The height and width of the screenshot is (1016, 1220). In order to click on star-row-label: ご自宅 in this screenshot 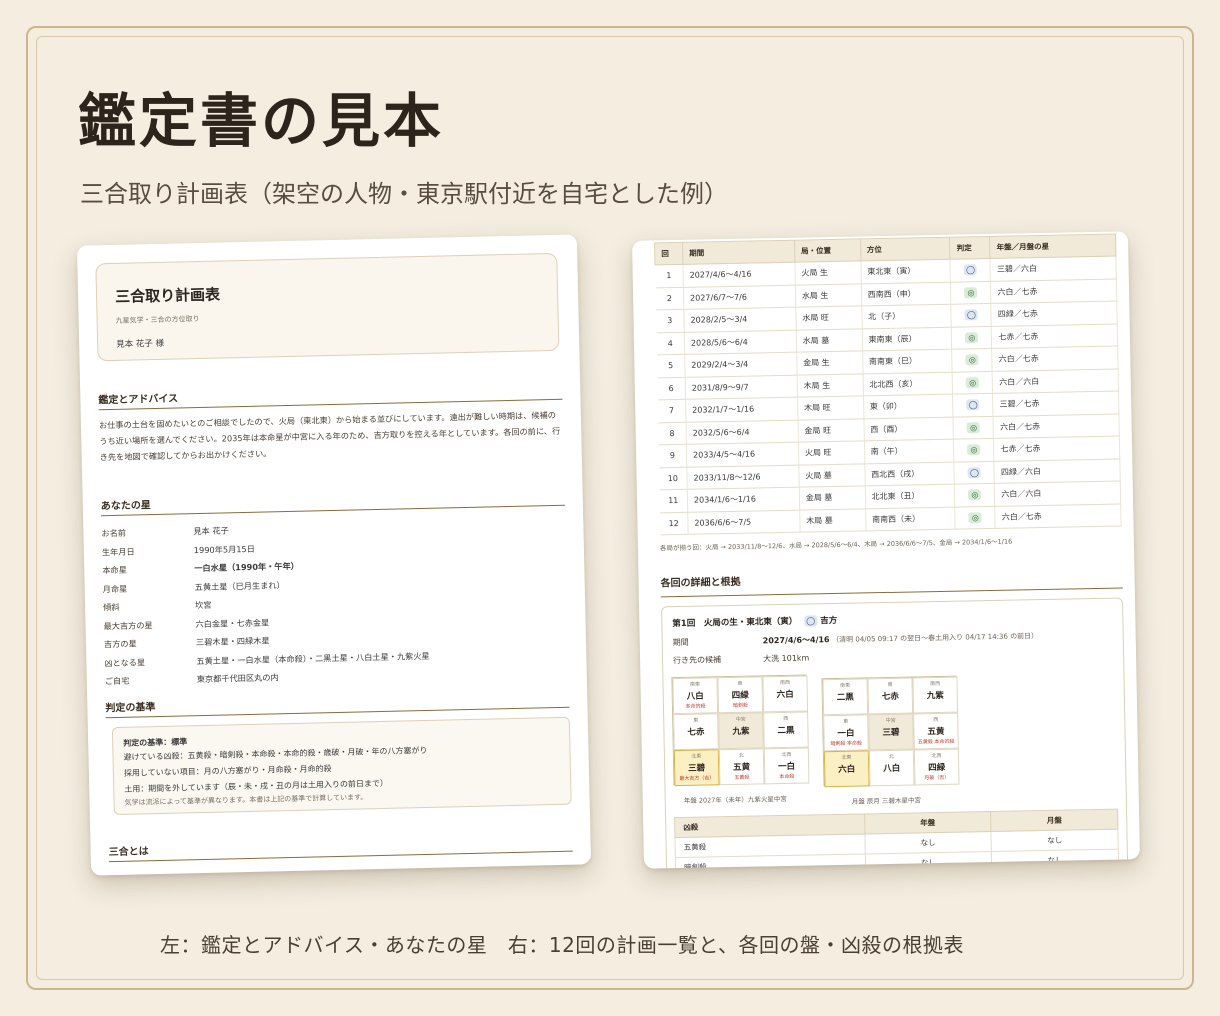, I will do `click(117, 681)`.